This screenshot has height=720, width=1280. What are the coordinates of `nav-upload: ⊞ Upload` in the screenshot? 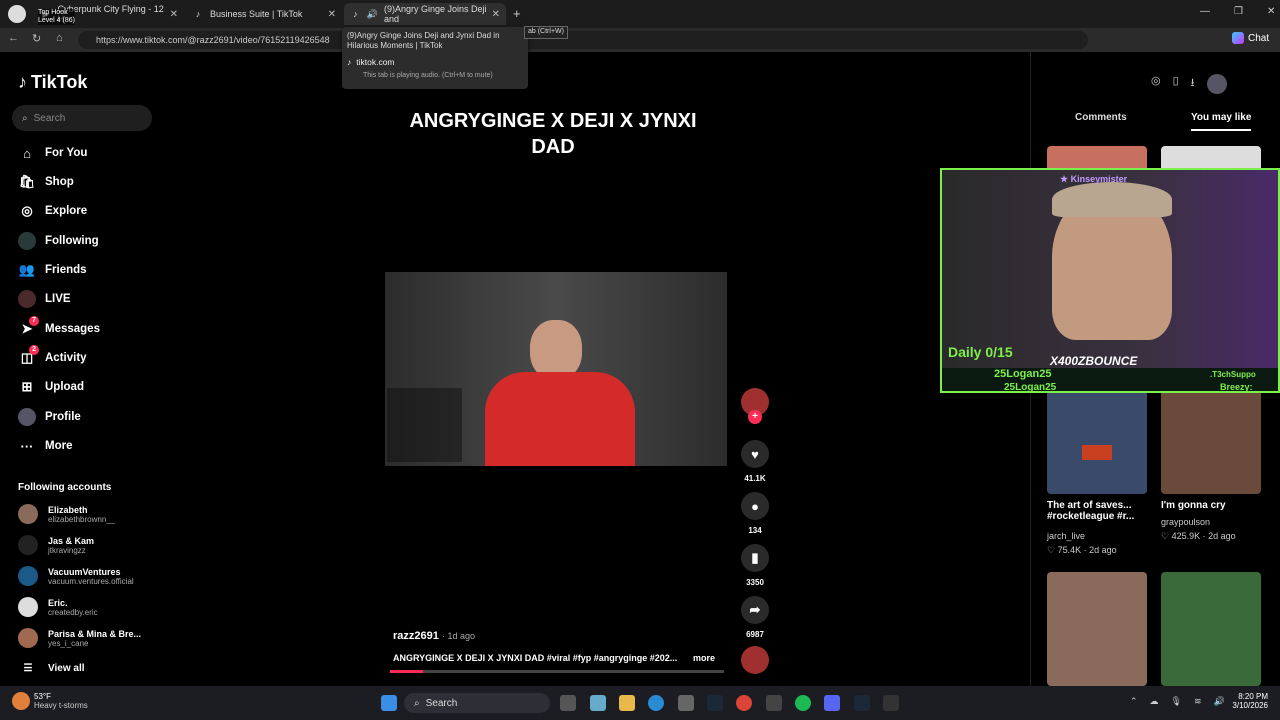 It's located at (51, 387).